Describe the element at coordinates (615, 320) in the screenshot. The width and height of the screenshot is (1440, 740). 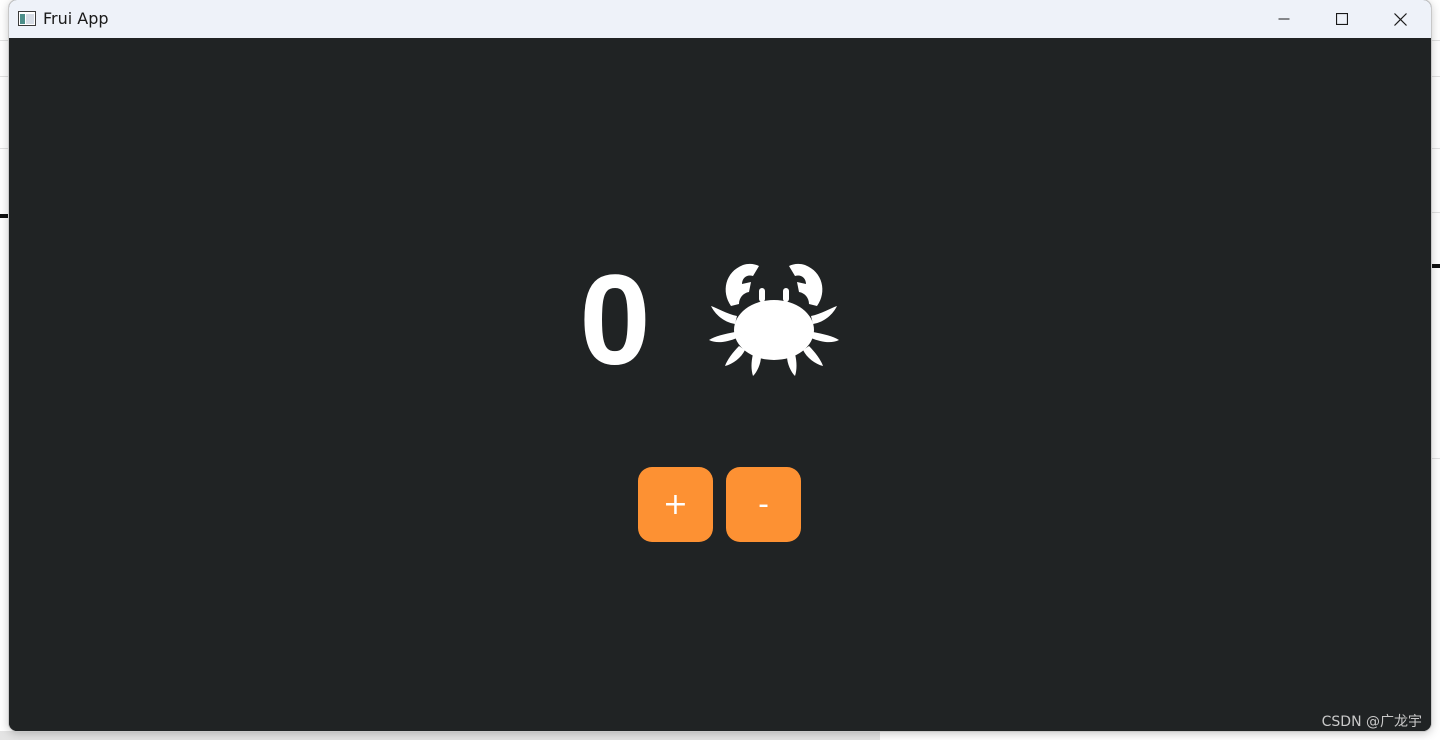
I see `counter-value: 0` at that location.